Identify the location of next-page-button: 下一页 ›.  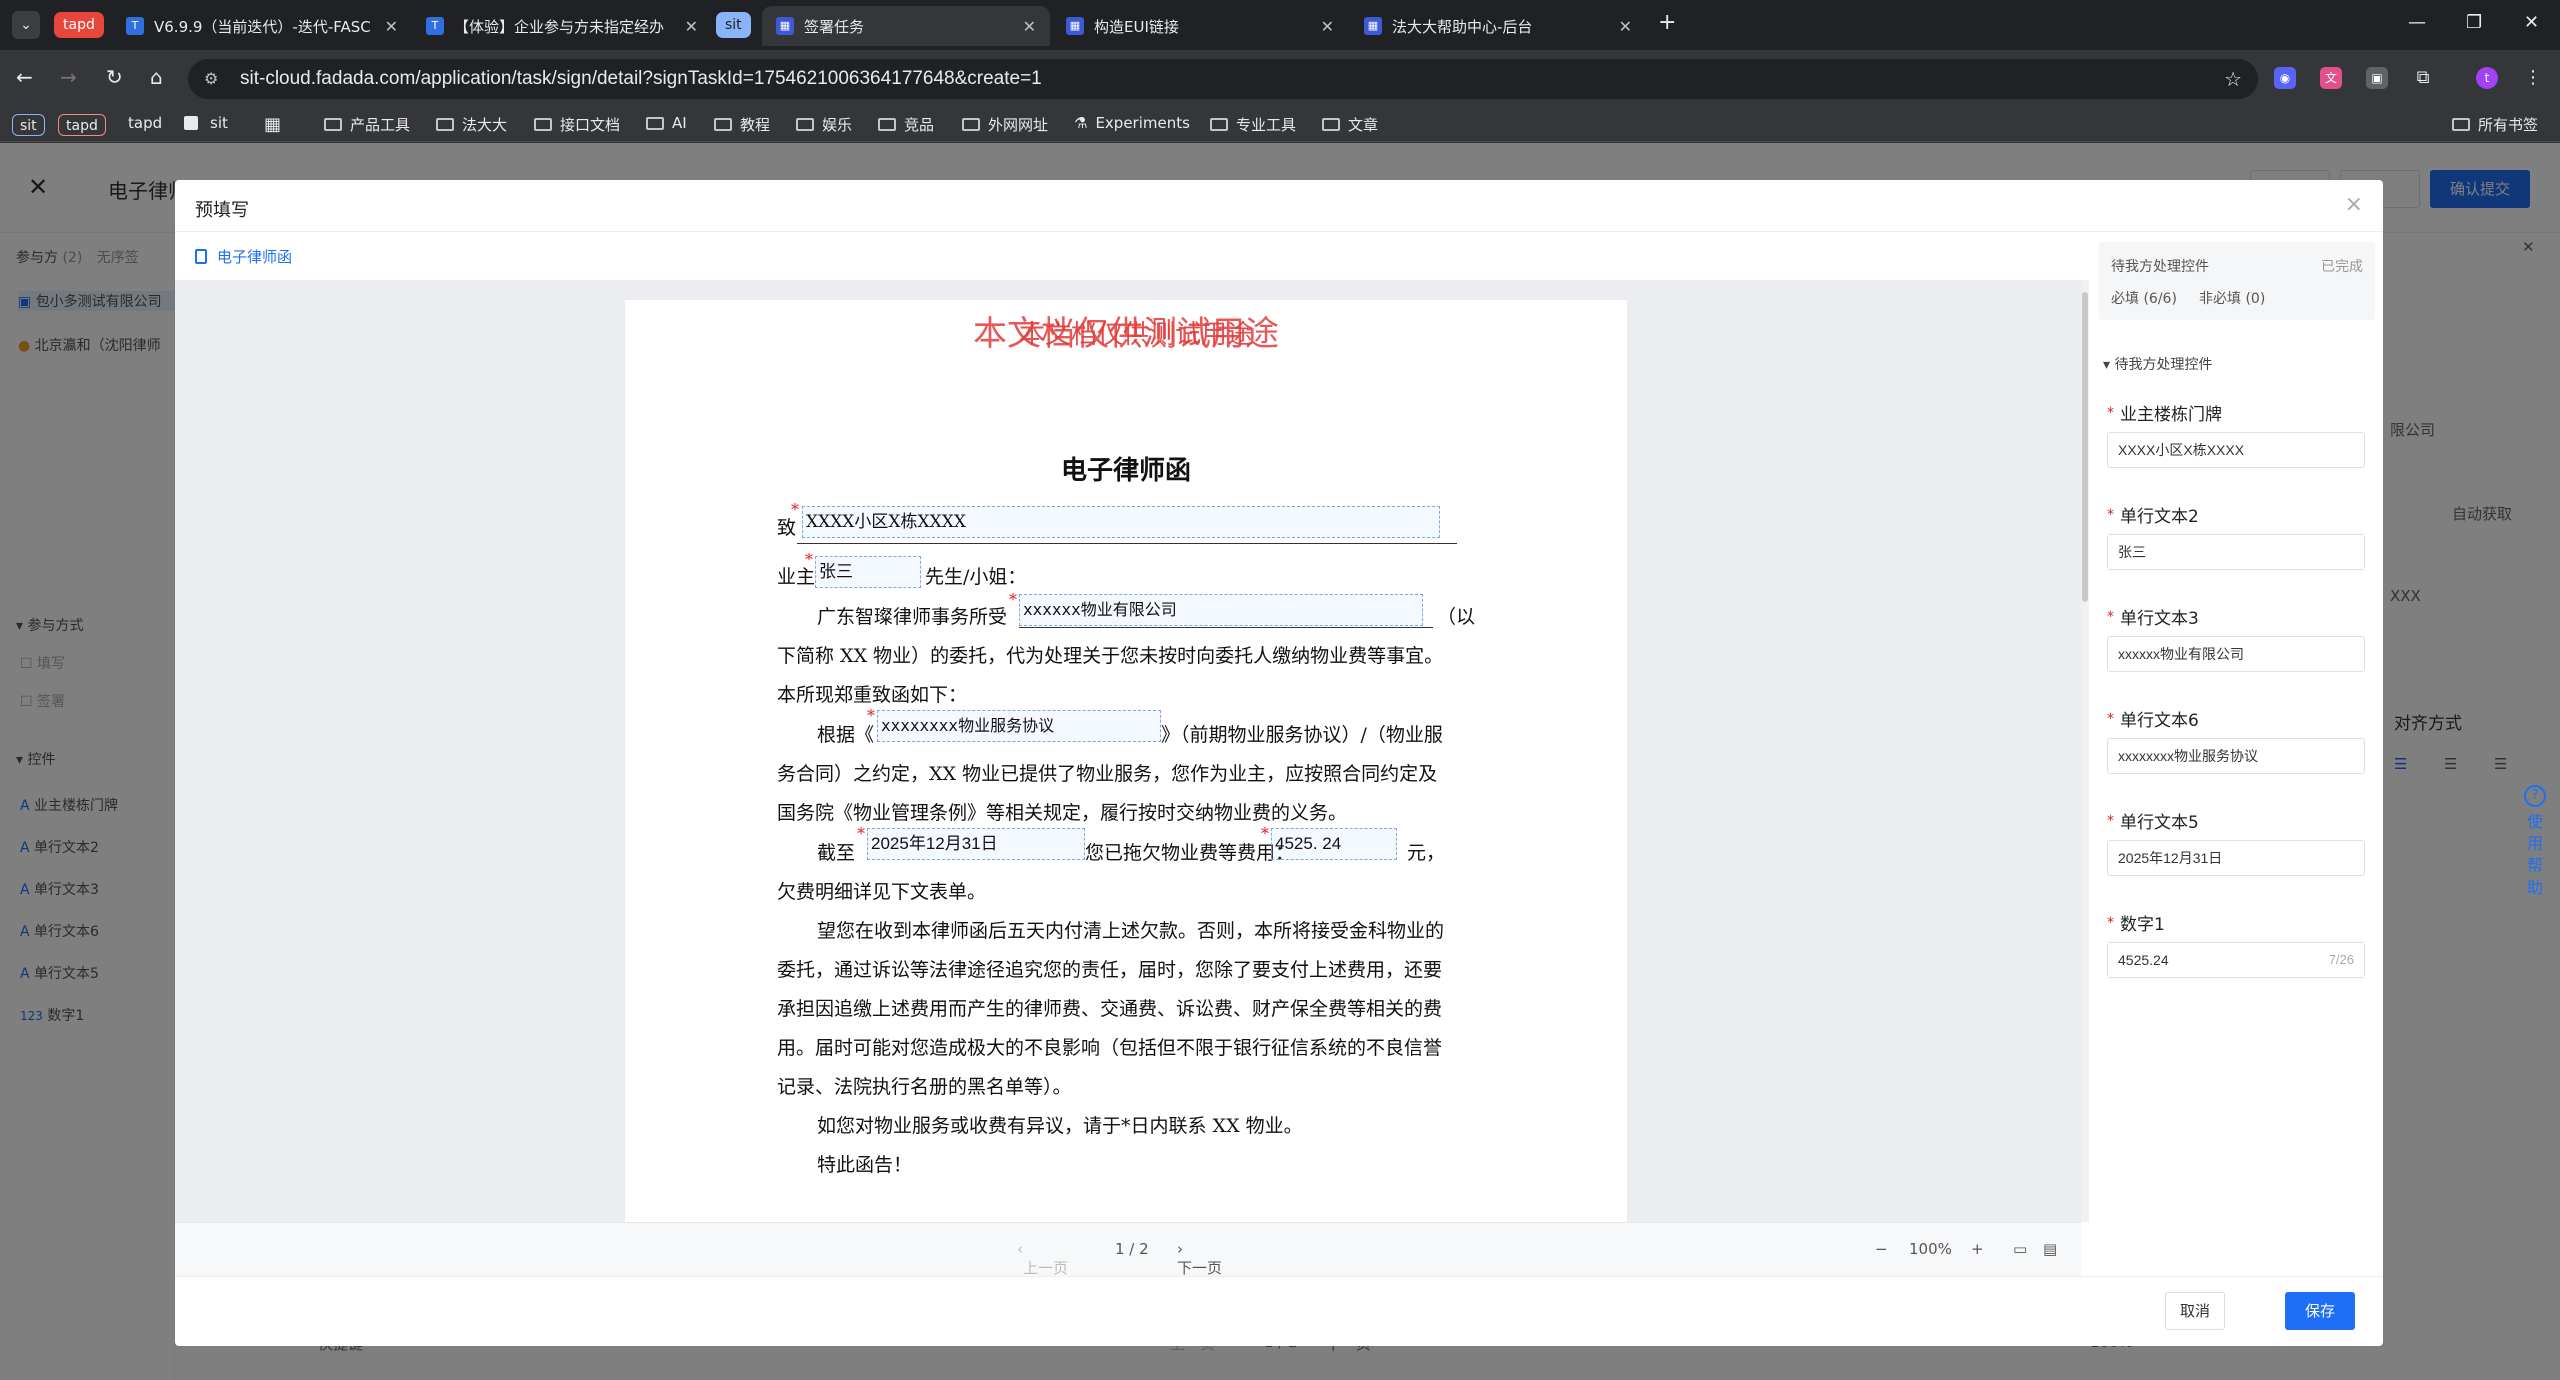
(1199, 1258).